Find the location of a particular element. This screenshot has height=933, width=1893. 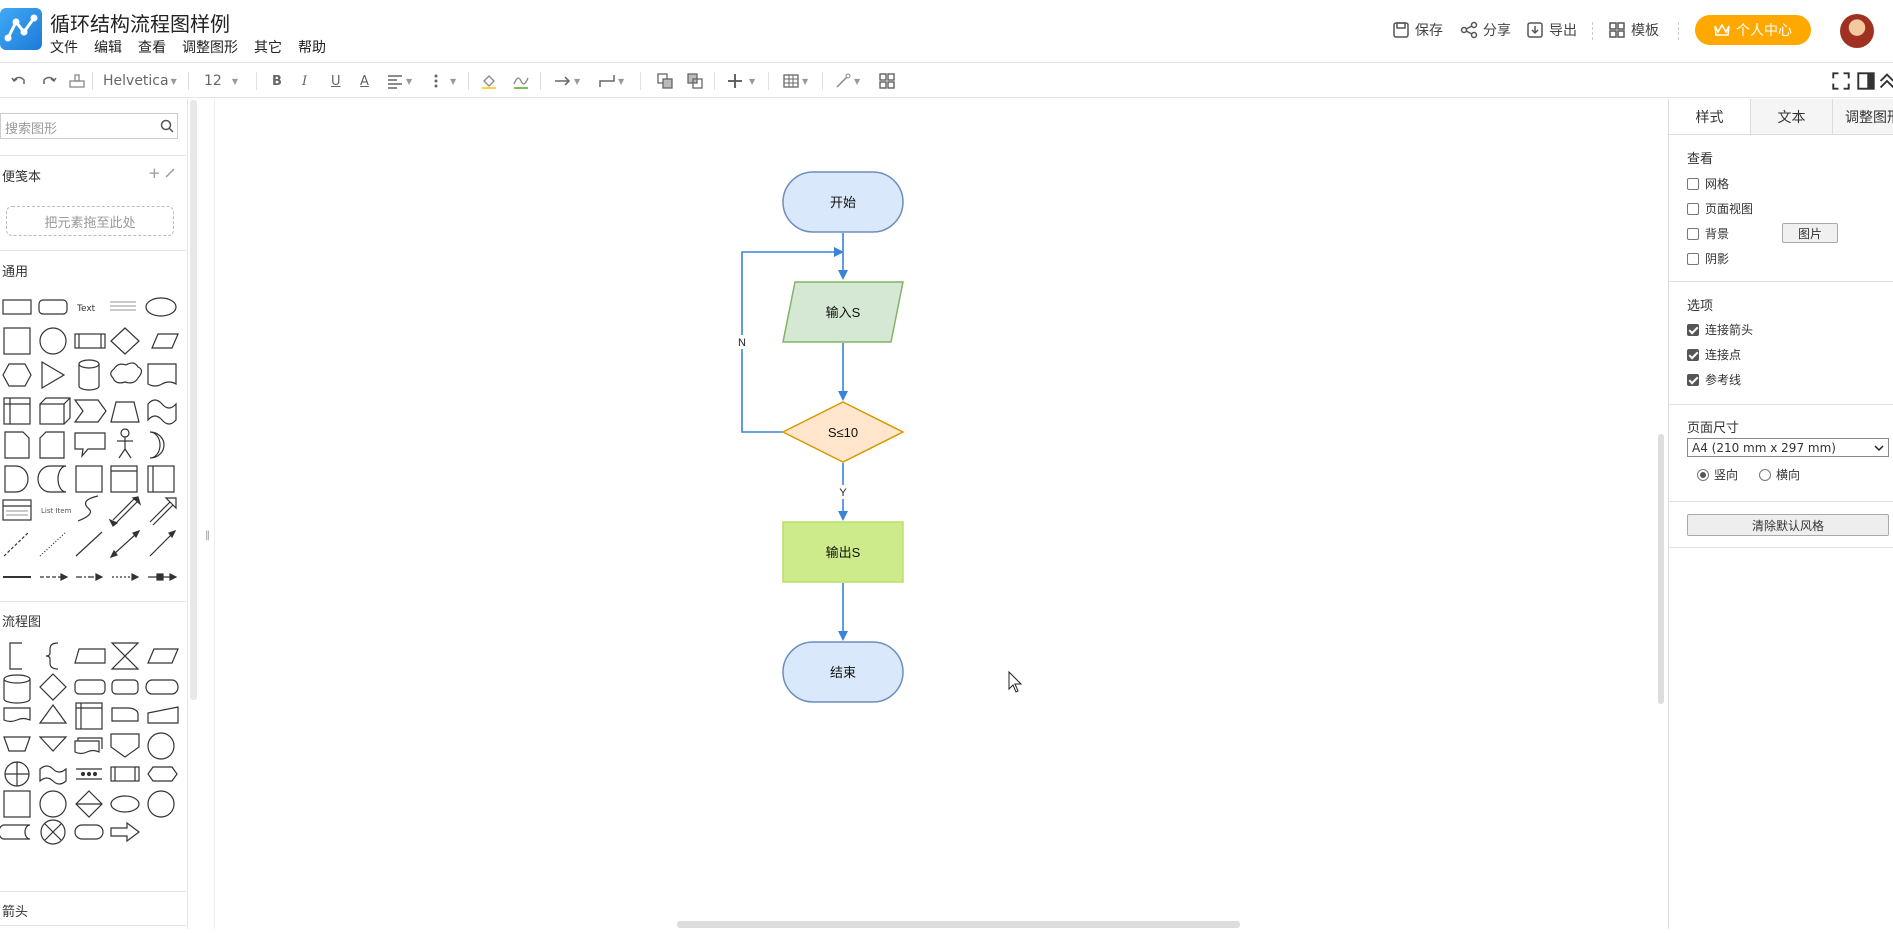

landscape-option: 横向 is located at coordinates (1779, 474).